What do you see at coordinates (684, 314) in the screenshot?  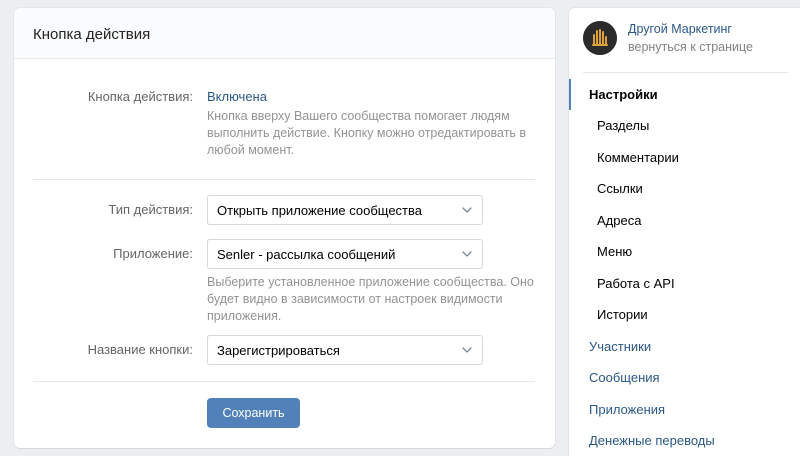 I see `sidebar-item-stories: Истории` at bounding box center [684, 314].